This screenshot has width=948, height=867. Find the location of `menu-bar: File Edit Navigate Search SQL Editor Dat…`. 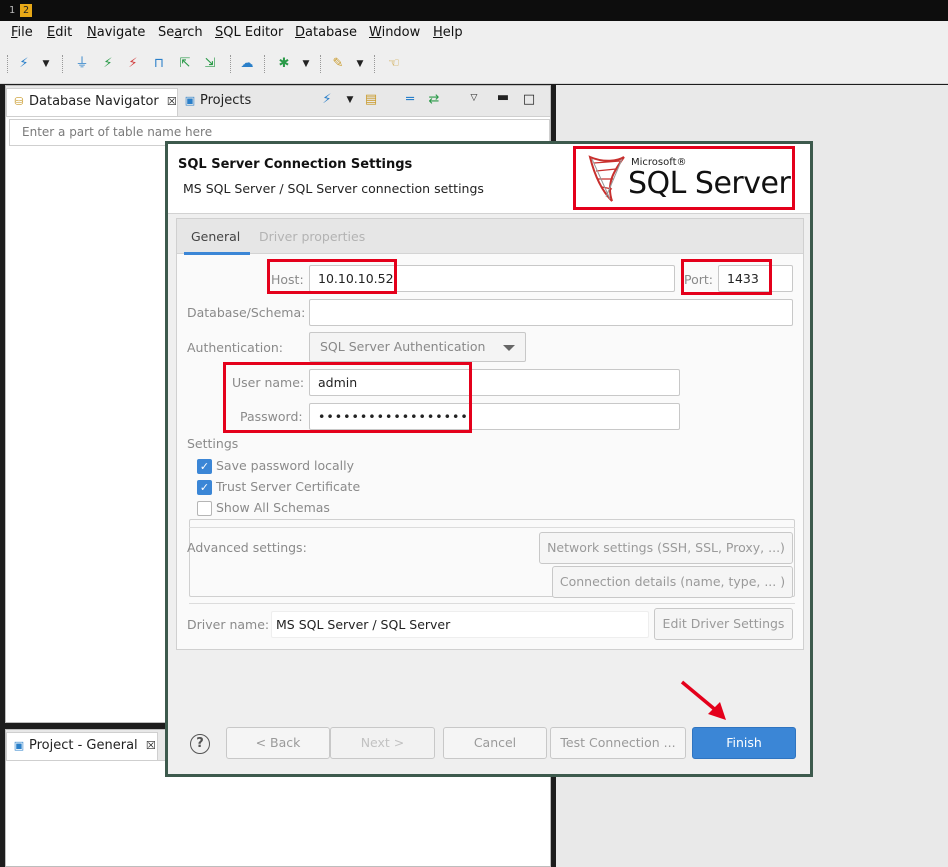

menu-bar: File Edit Navigate Search SQL Editor Dat… is located at coordinates (474, 33).